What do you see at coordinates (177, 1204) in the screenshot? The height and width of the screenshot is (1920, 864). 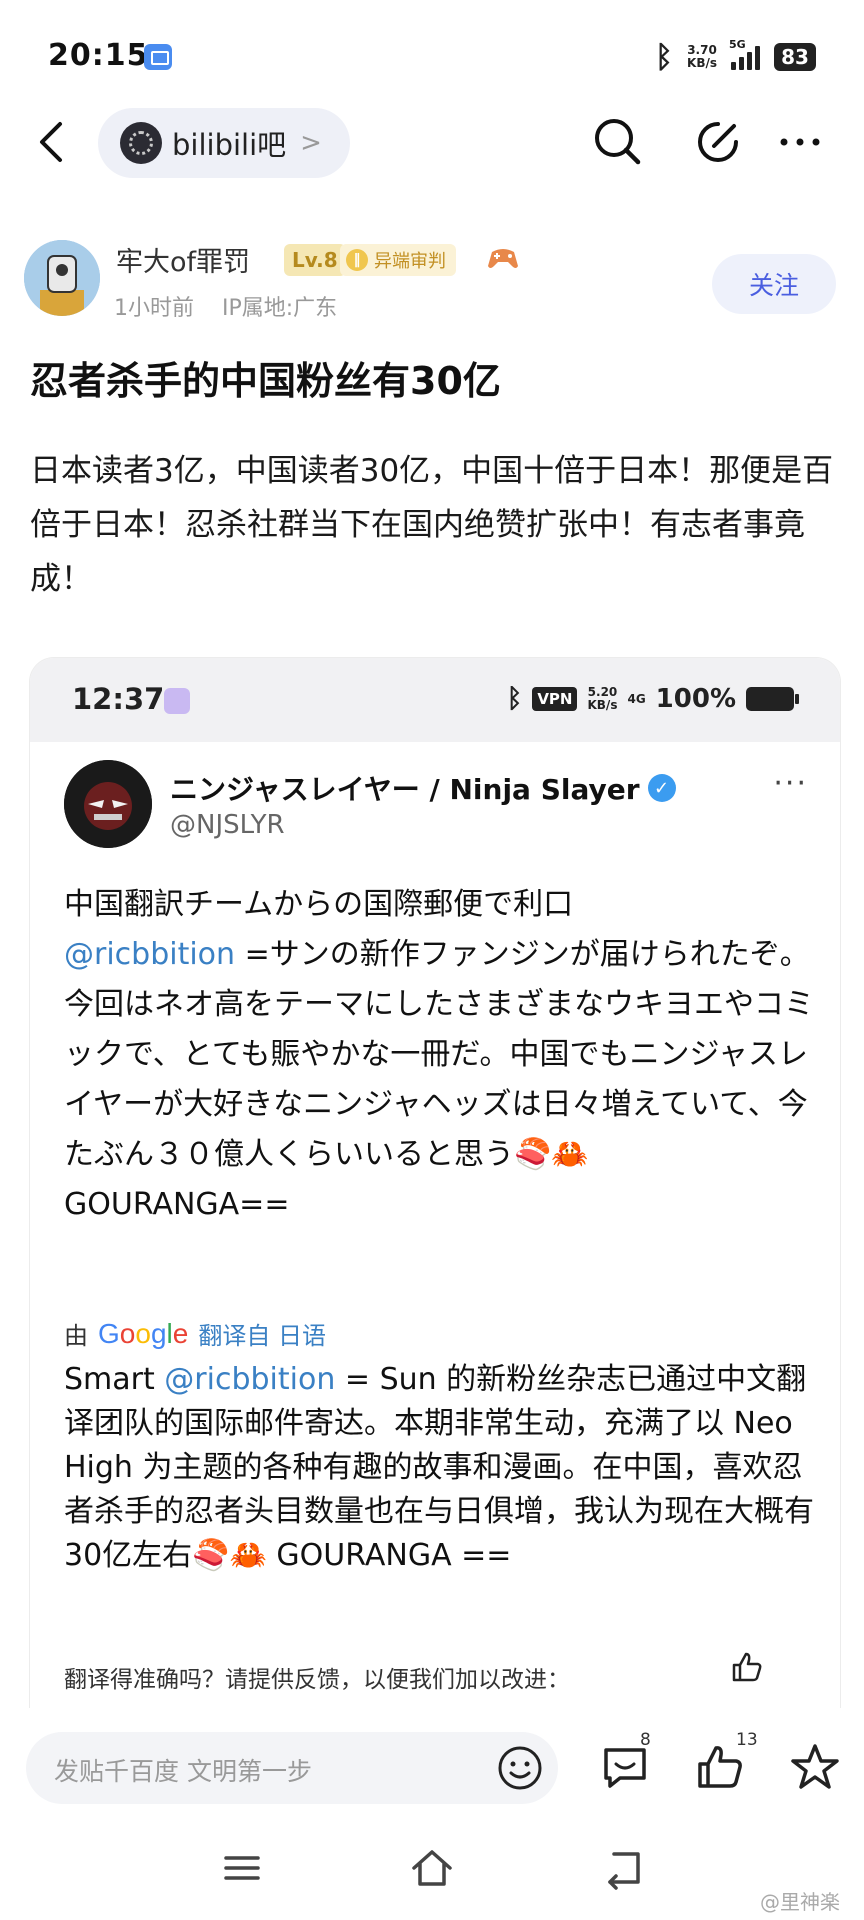 I see `tweet-text-part: GOURANGA==` at bounding box center [177, 1204].